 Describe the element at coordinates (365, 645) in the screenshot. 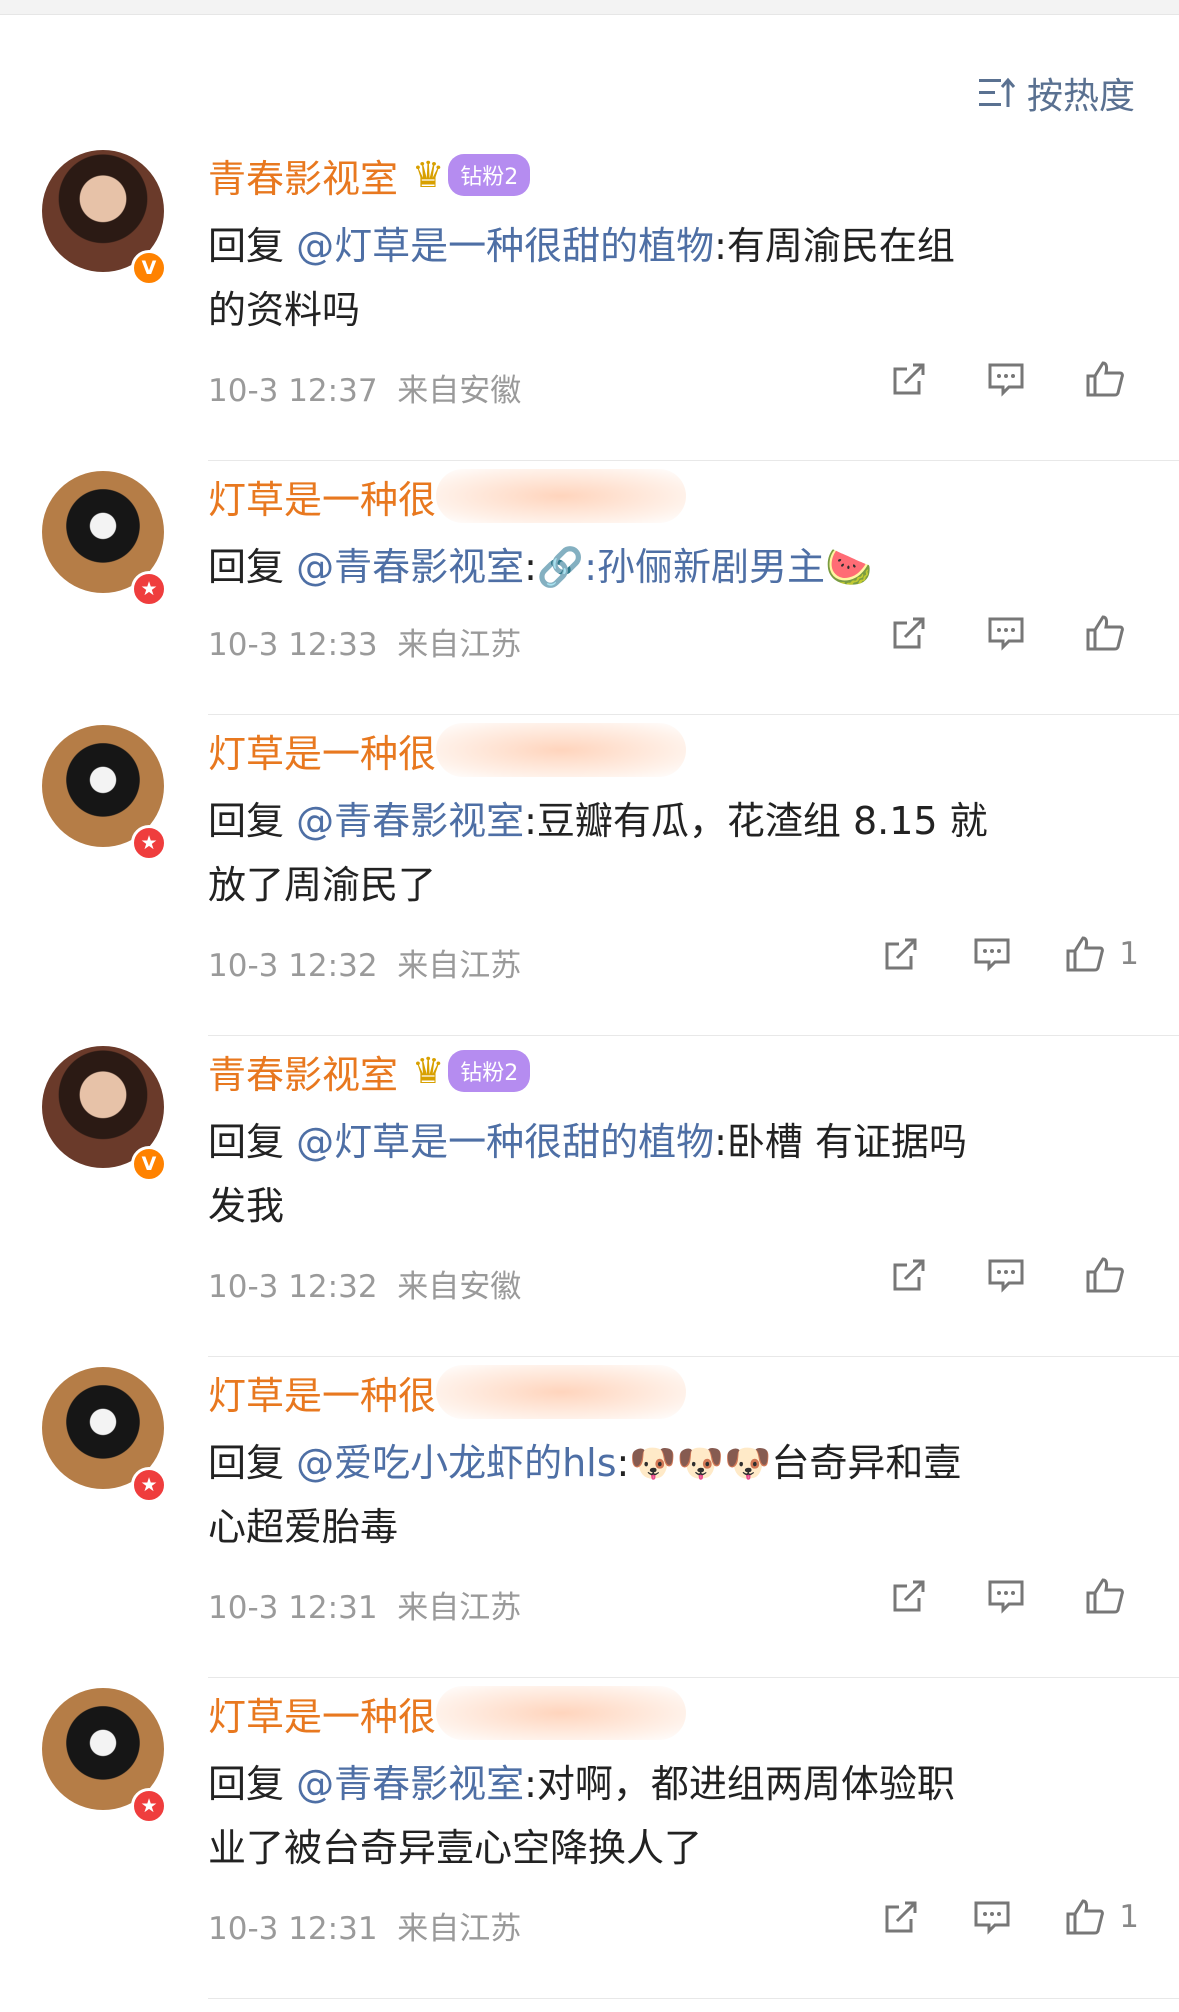

I see `comment-meta: 10-3 12:33 来自江苏` at that location.